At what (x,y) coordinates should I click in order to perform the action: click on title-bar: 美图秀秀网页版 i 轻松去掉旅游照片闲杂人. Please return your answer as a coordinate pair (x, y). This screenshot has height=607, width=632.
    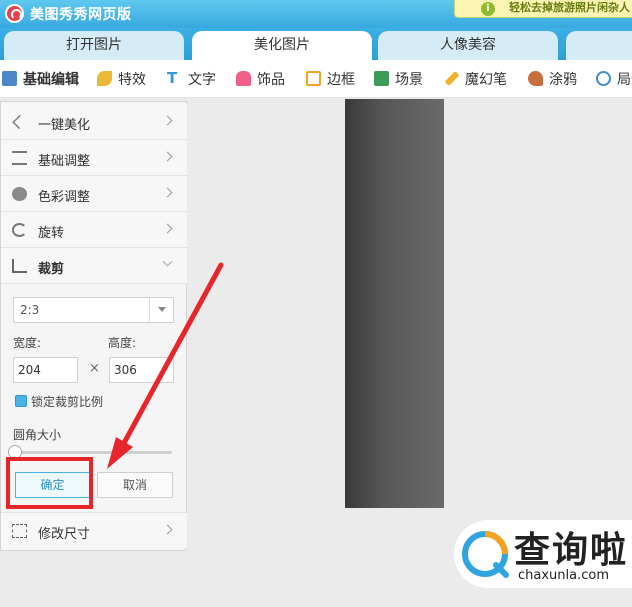
    Looking at the image, I should click on (316, 14).